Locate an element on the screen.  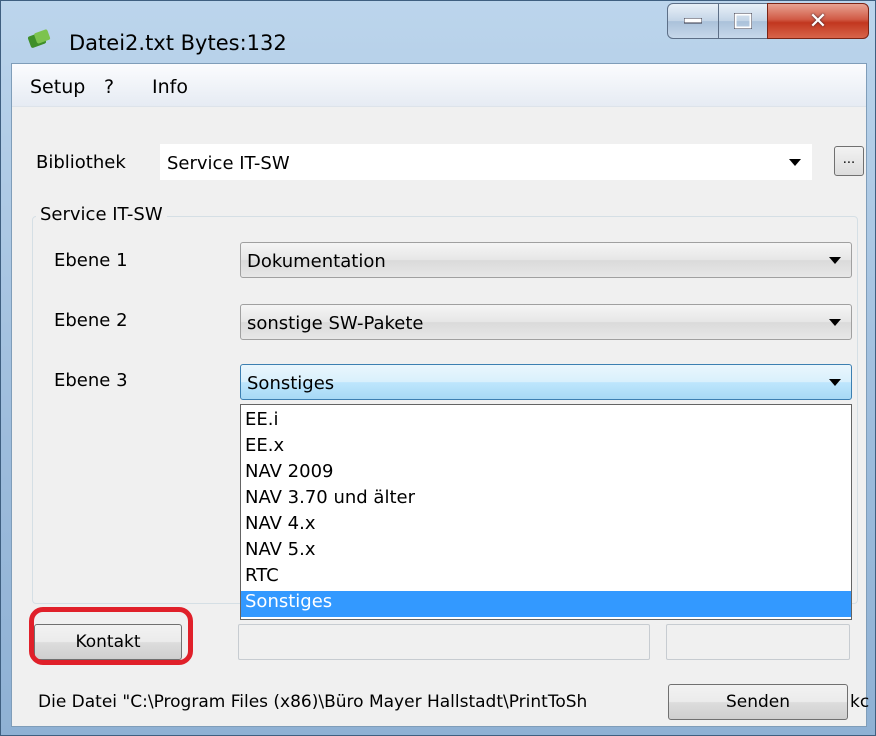
library-label: Bibliothek is located at coordinates (81, 162).